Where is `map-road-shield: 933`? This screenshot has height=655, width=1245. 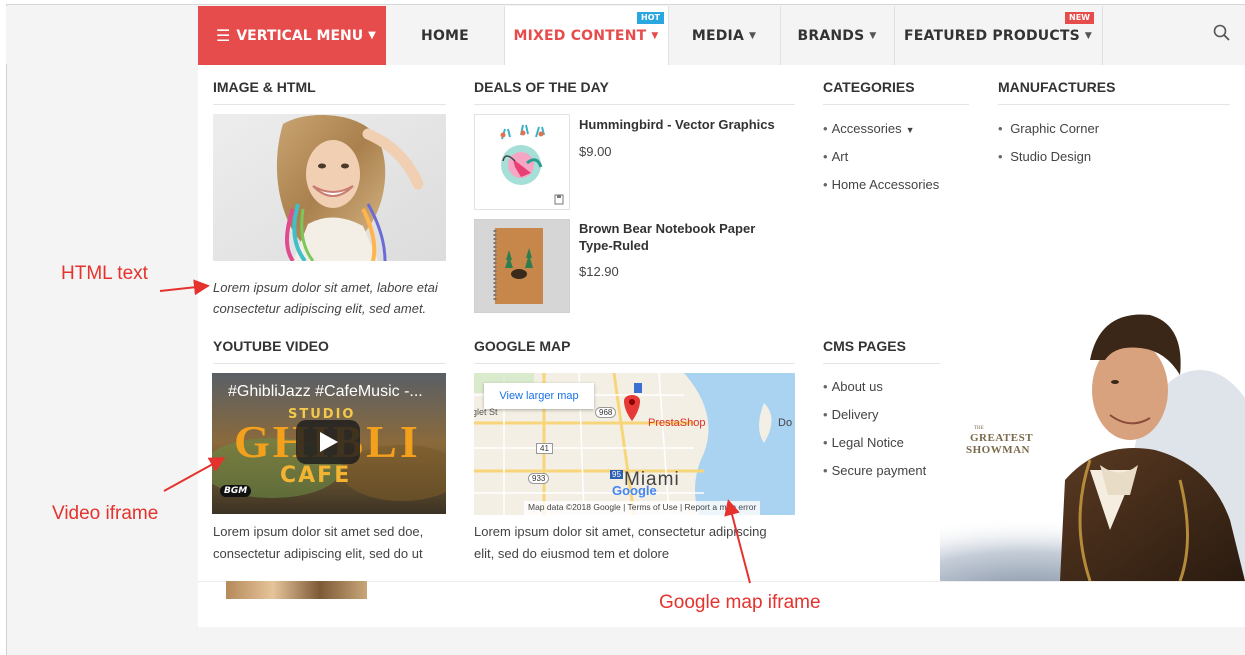 map-road-shield: 933 is located at coordinates (539, 478).